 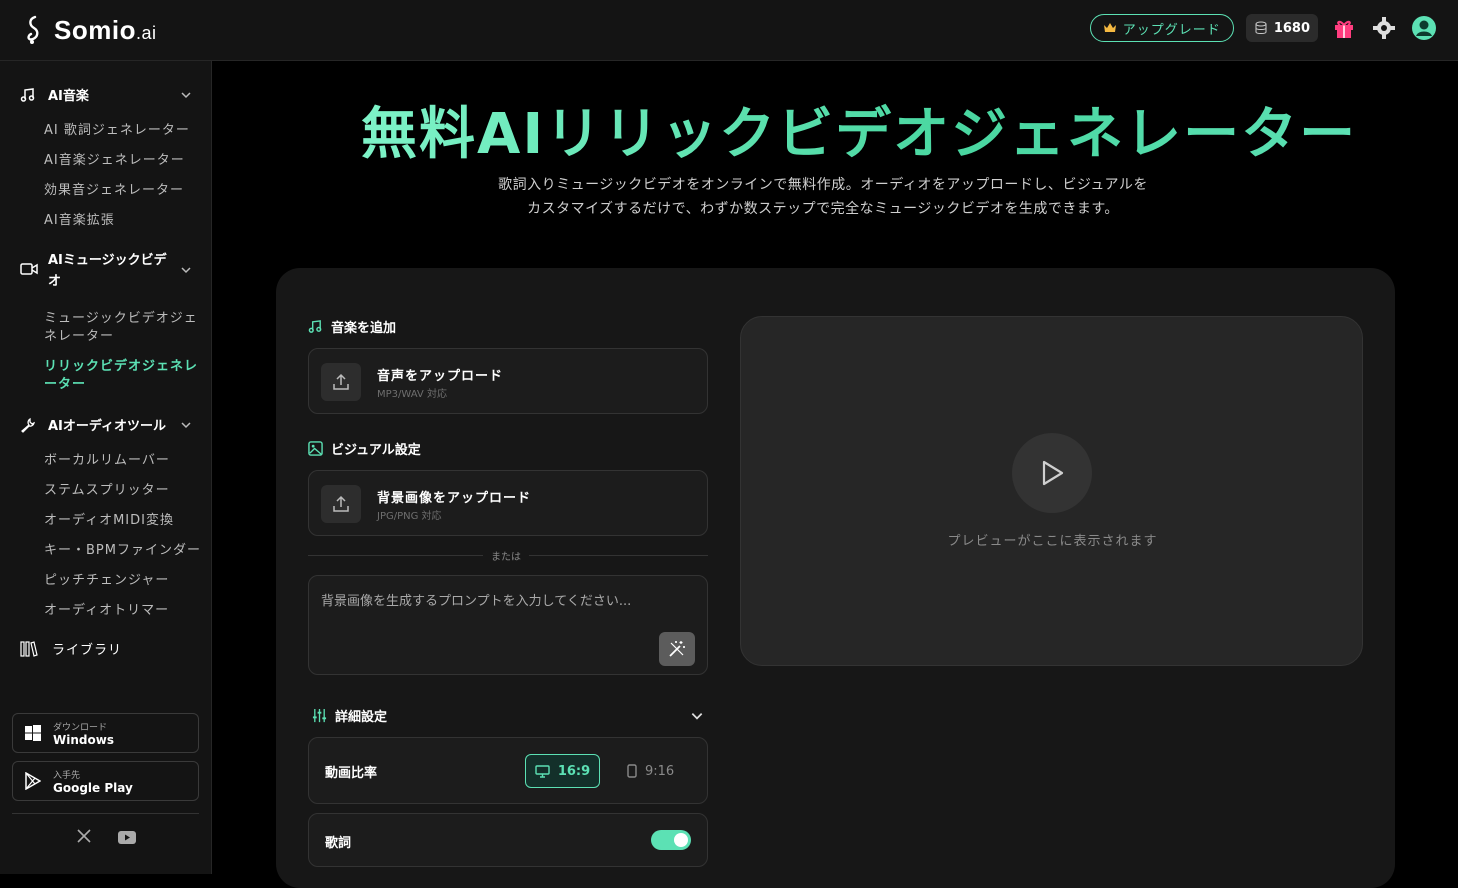 What do you see at coordinates (124, 161) in the screenshot?
I see `sidebar-item-music-generator: AI音楽ジェネレーター` at bounding box center [124, 161].